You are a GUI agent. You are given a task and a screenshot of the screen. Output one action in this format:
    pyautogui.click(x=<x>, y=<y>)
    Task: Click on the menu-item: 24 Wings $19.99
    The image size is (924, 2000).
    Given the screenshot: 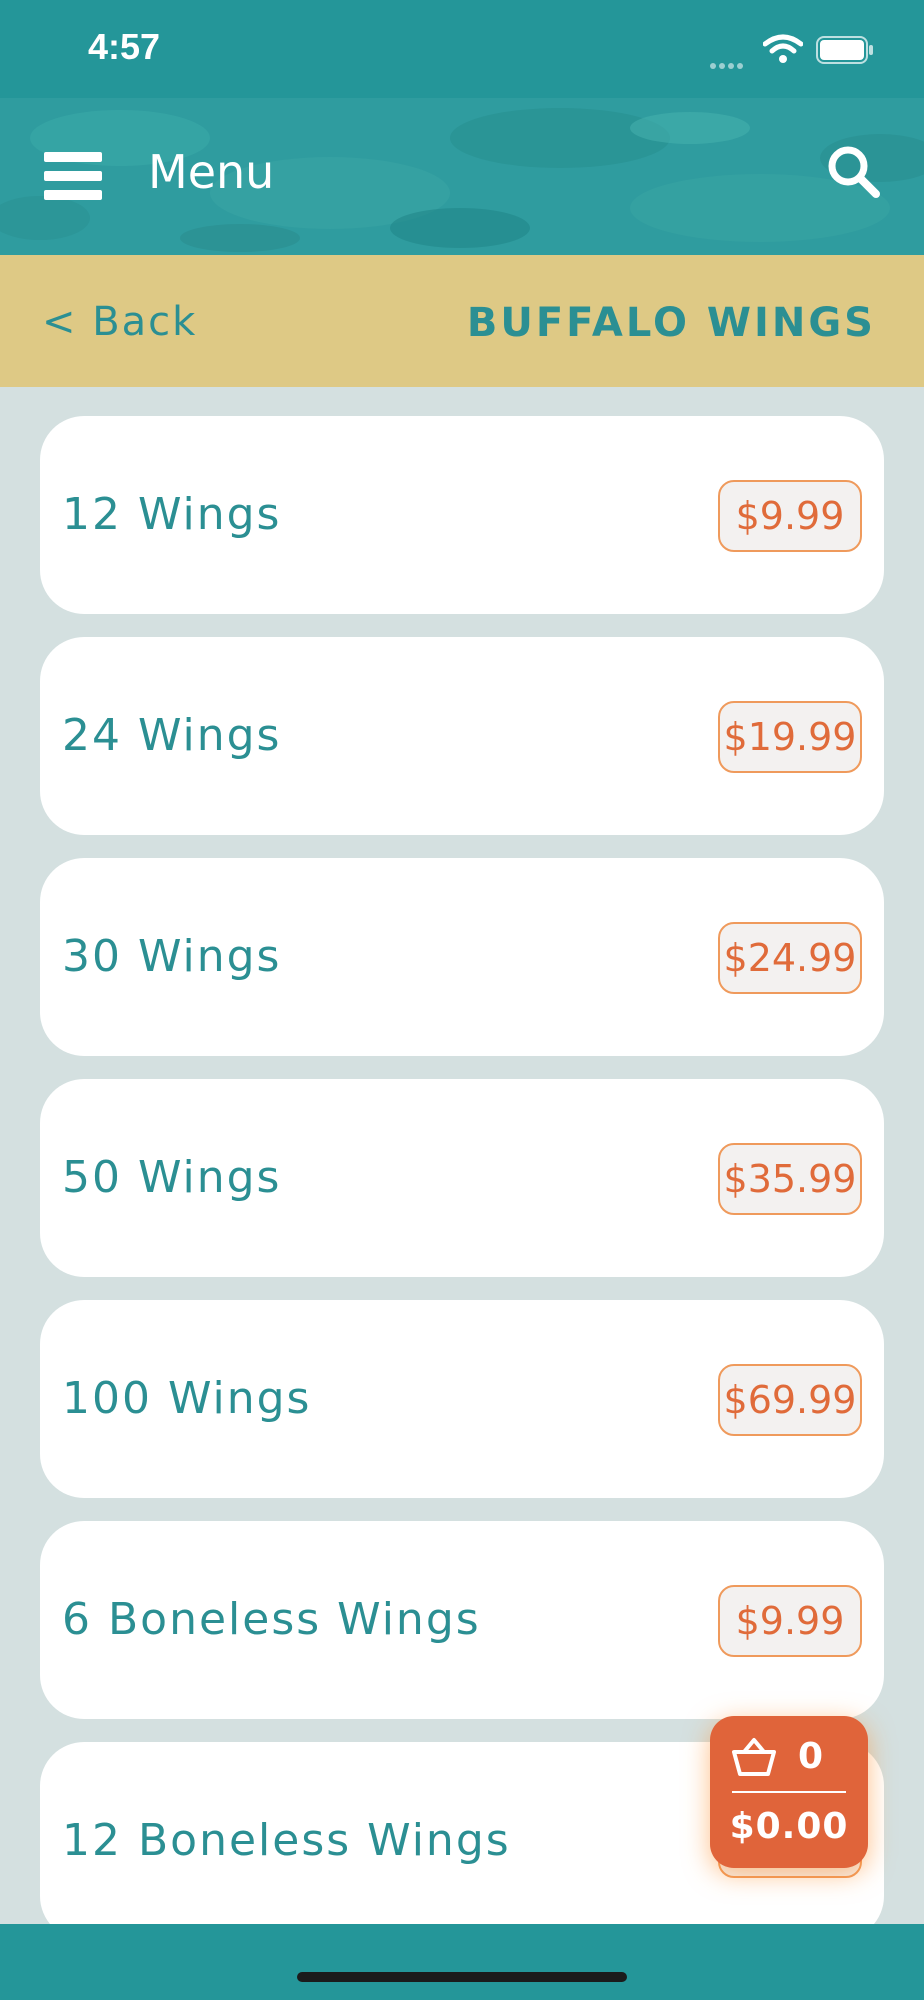 What is the action you would take?
    pyautogui.click(x=462, y=736)
    